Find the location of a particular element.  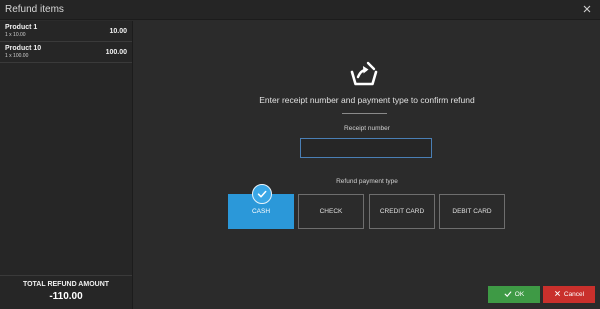

window-title: Refund items is located at coordinates (34, 9).